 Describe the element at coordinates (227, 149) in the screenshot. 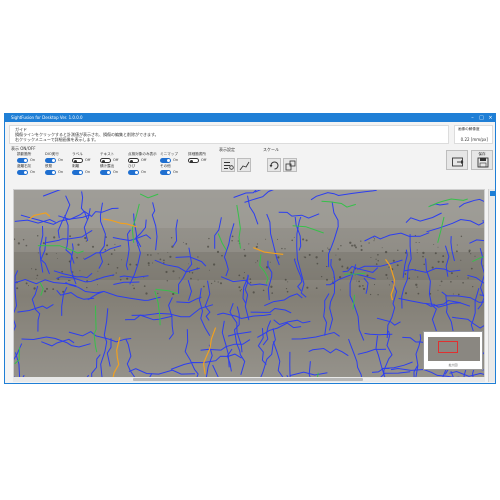

I see `display-settings-title: 表示設定` at that location.